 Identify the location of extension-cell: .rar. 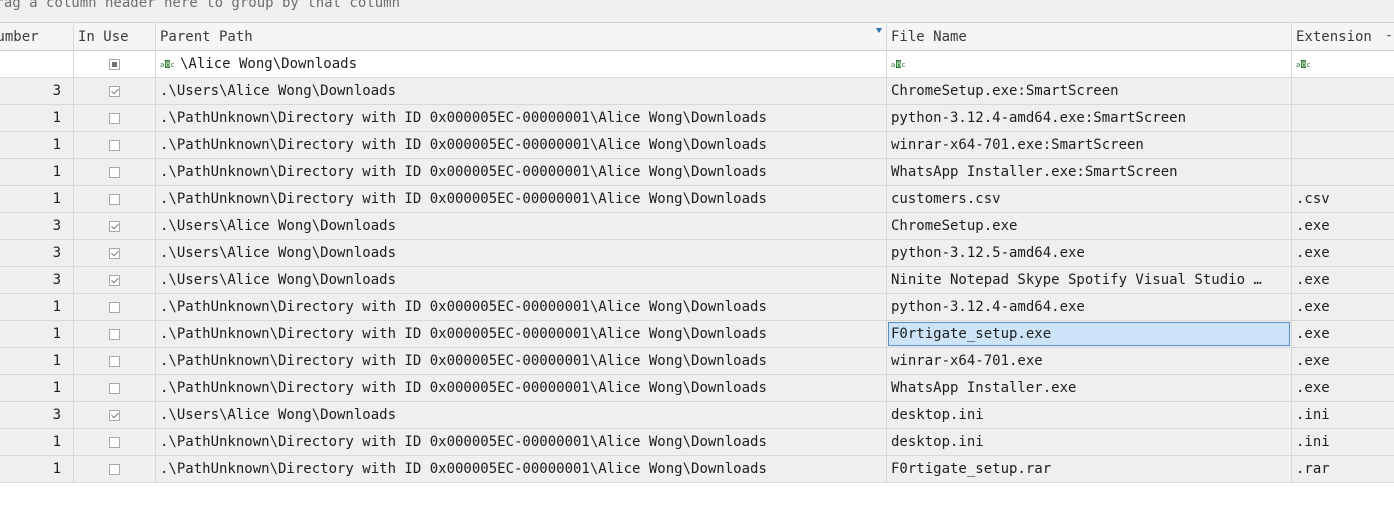
(1343, 469).